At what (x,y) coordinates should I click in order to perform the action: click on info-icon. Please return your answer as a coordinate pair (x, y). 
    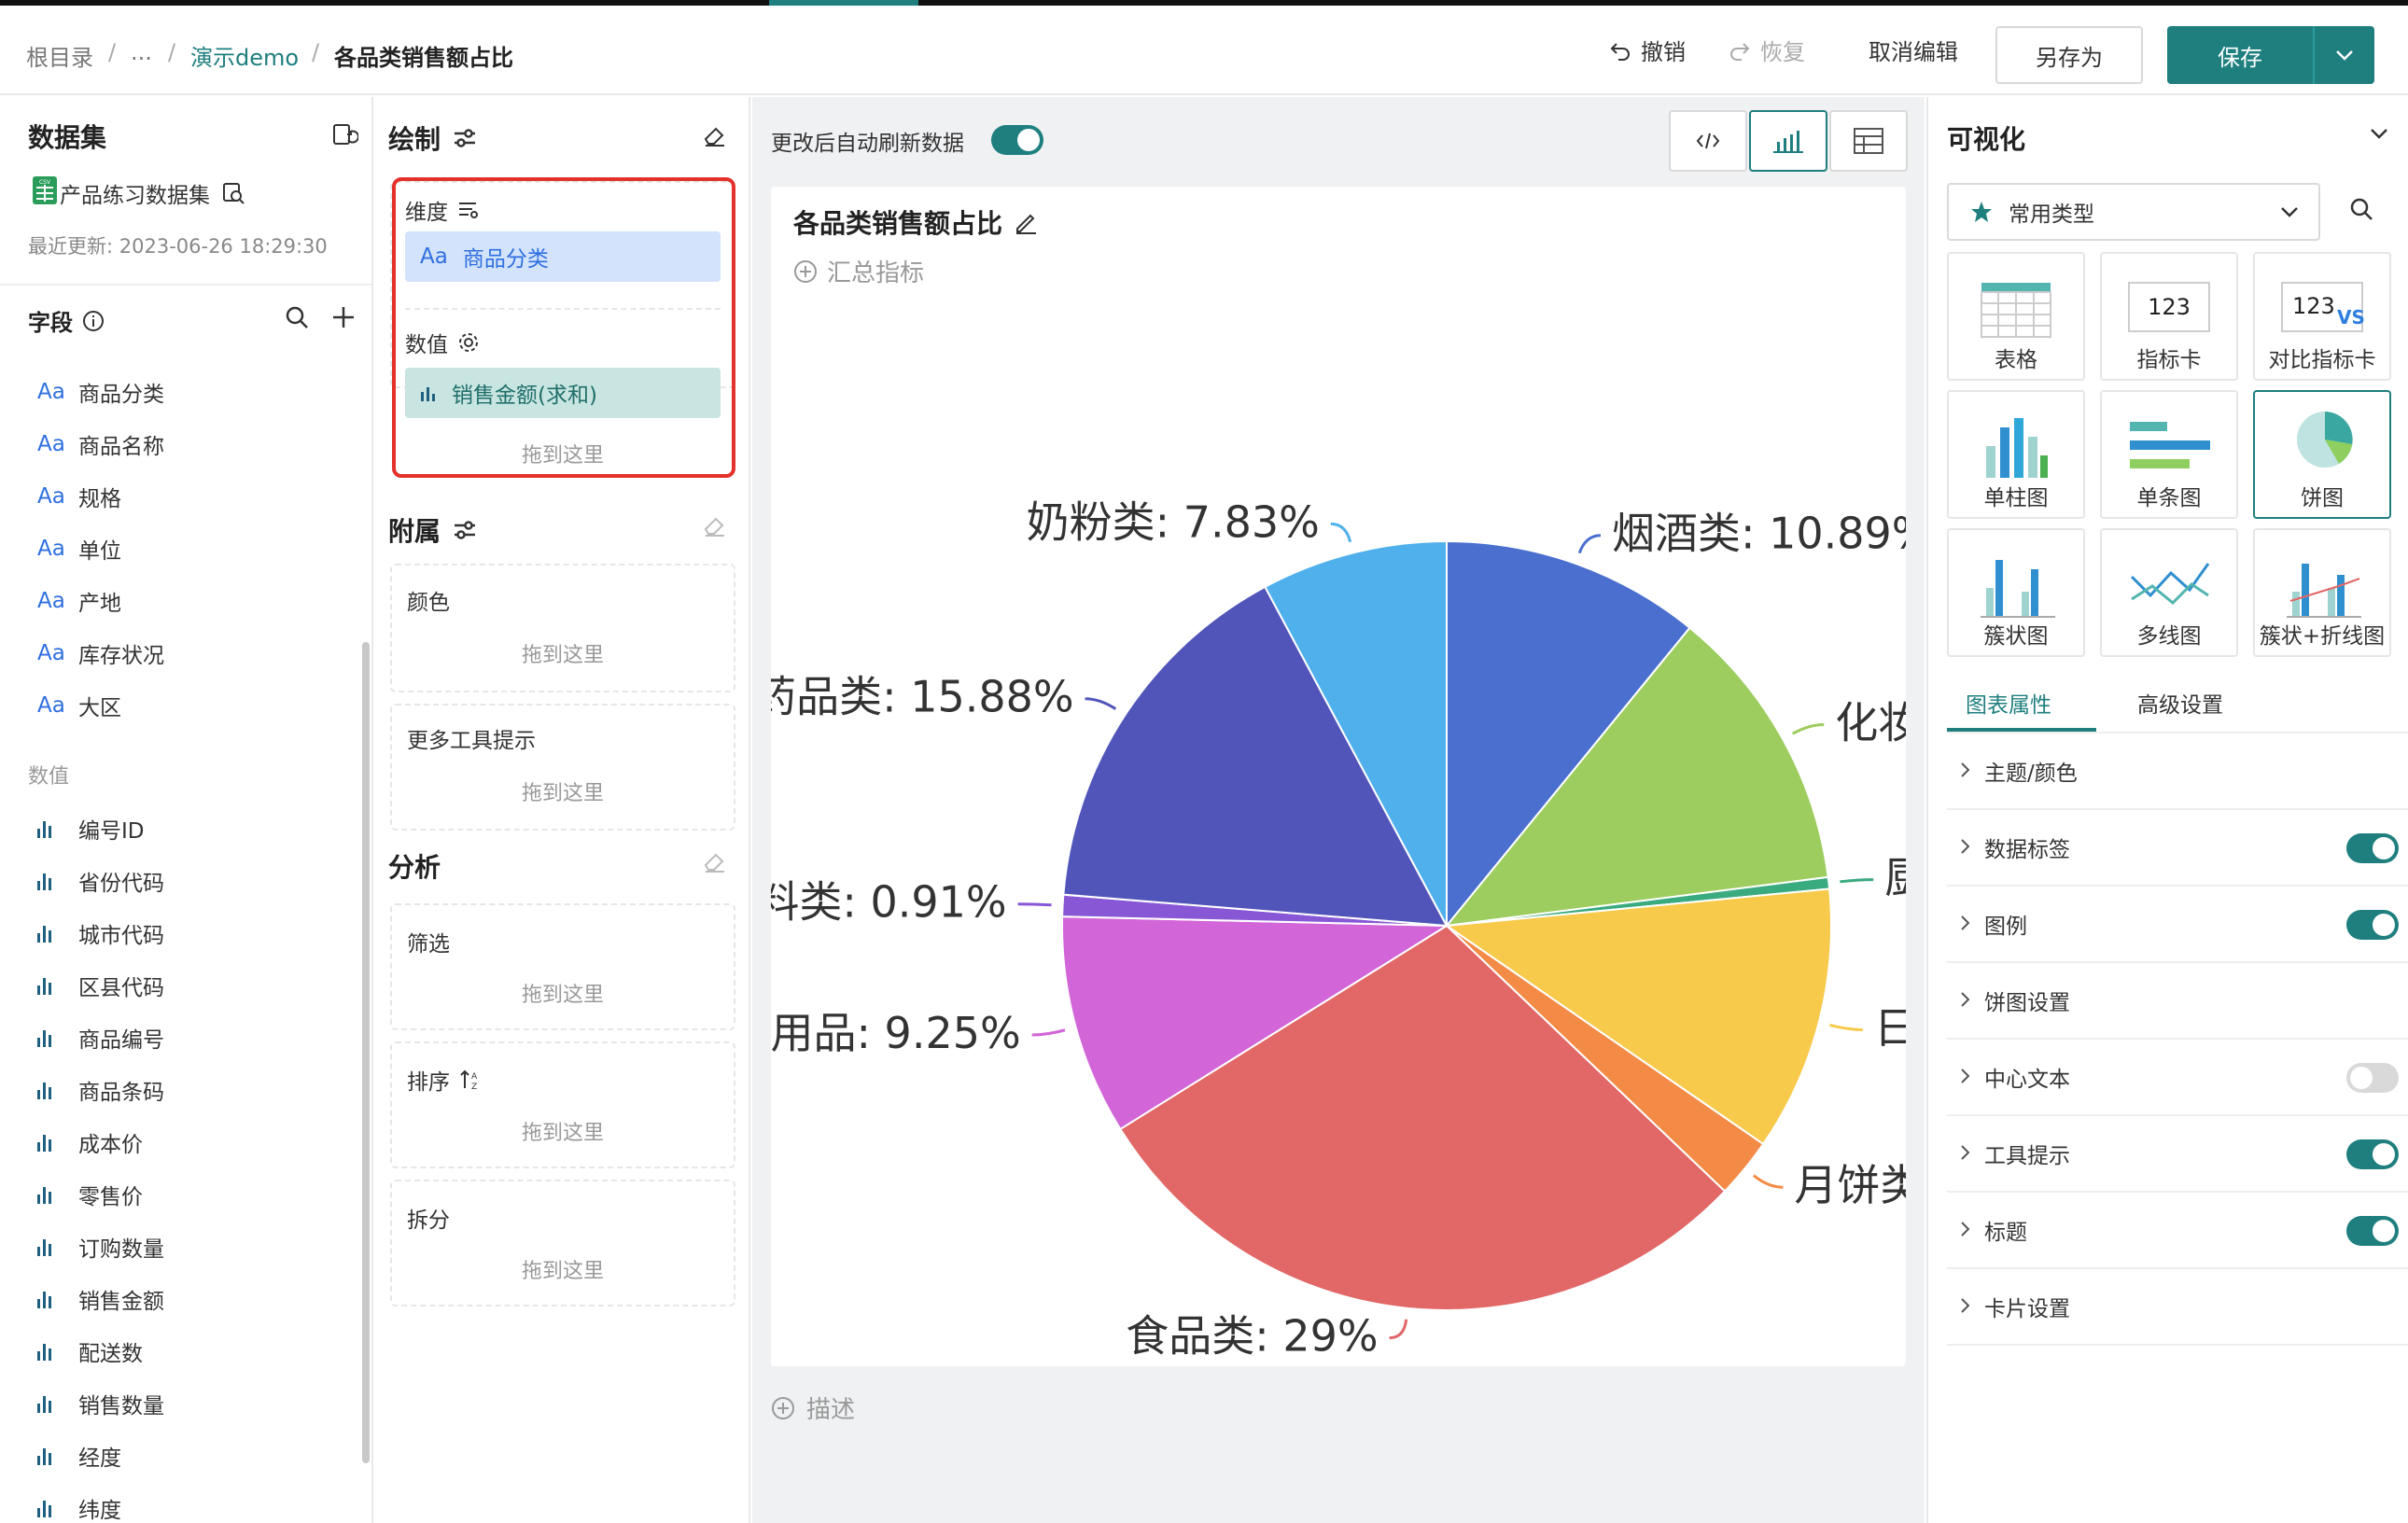
    Looking at the image, I should click on (93, 321).